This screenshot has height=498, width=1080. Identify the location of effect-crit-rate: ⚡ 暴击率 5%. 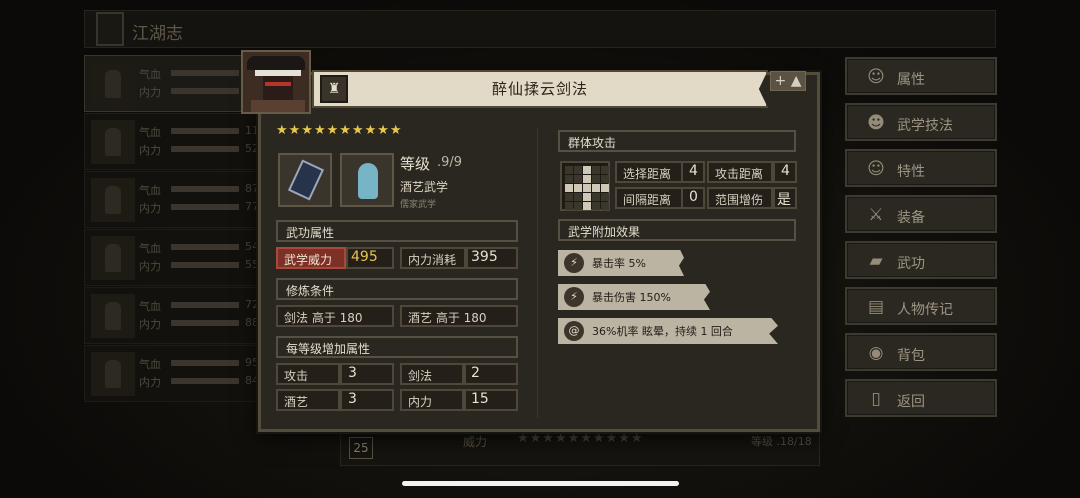
(621, 263).